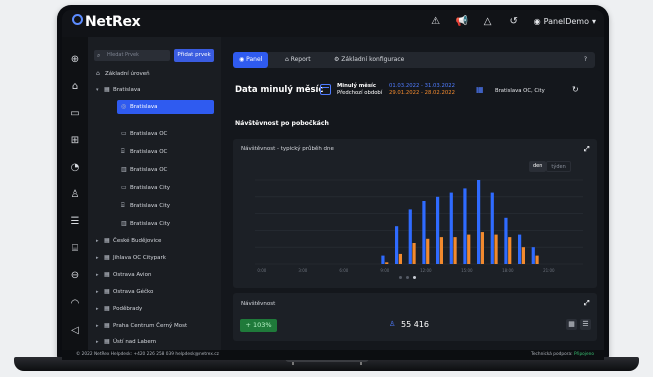 This screenshot has height=377, width=653. Describe the element at coordinates (325, 89) in the screenshot. I see `calendar-icon` at that location.